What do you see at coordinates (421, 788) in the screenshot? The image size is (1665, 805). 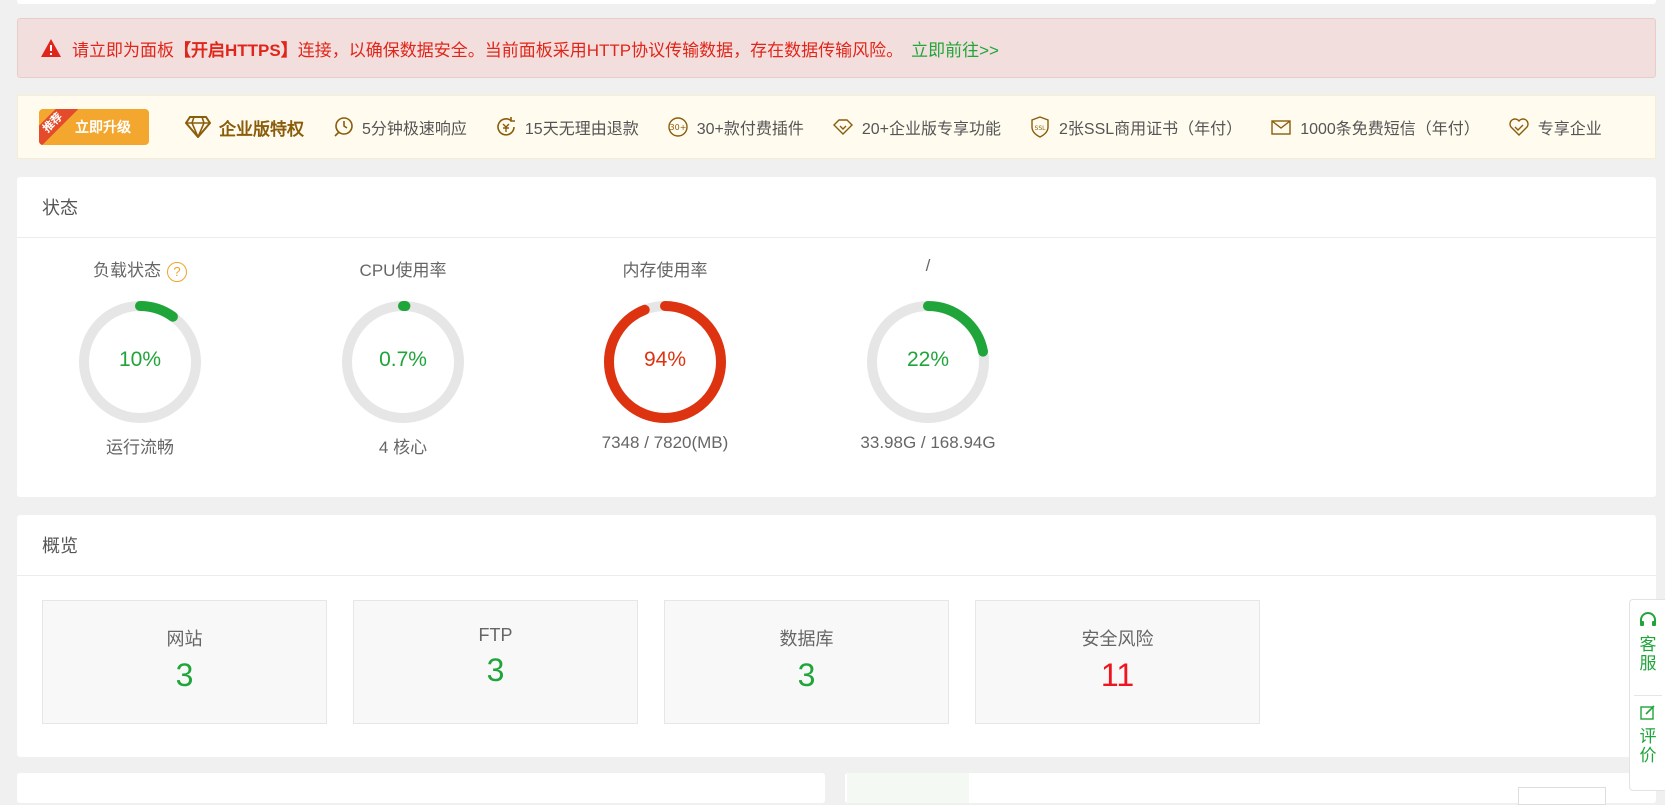 I see `bottom-left-panel` at bounding box center [421, 788].